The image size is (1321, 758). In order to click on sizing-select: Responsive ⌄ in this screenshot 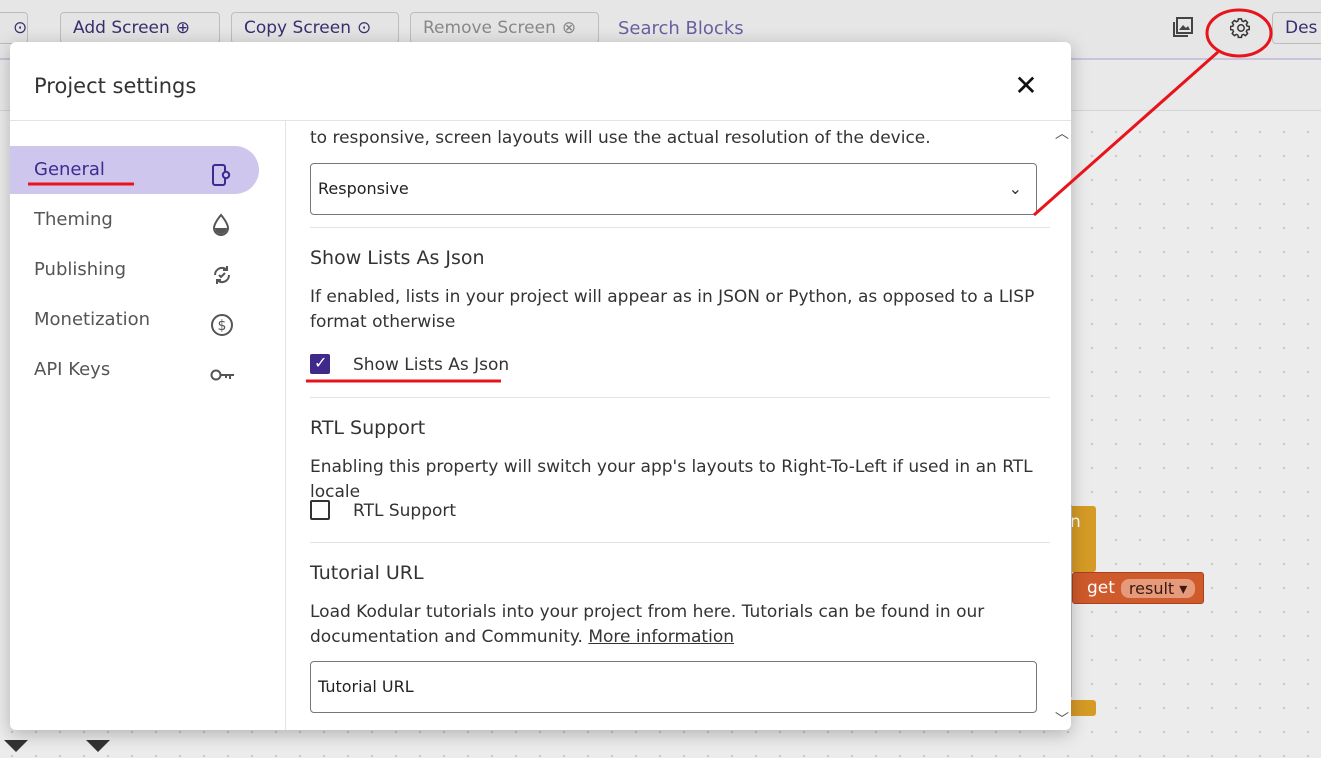, I will do `click(673, 189)`.